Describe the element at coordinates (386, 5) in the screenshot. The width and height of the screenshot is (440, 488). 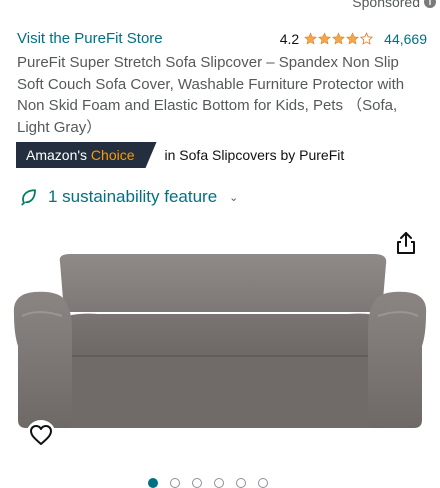
I see `sponsored-label: Sponsored` at that location.